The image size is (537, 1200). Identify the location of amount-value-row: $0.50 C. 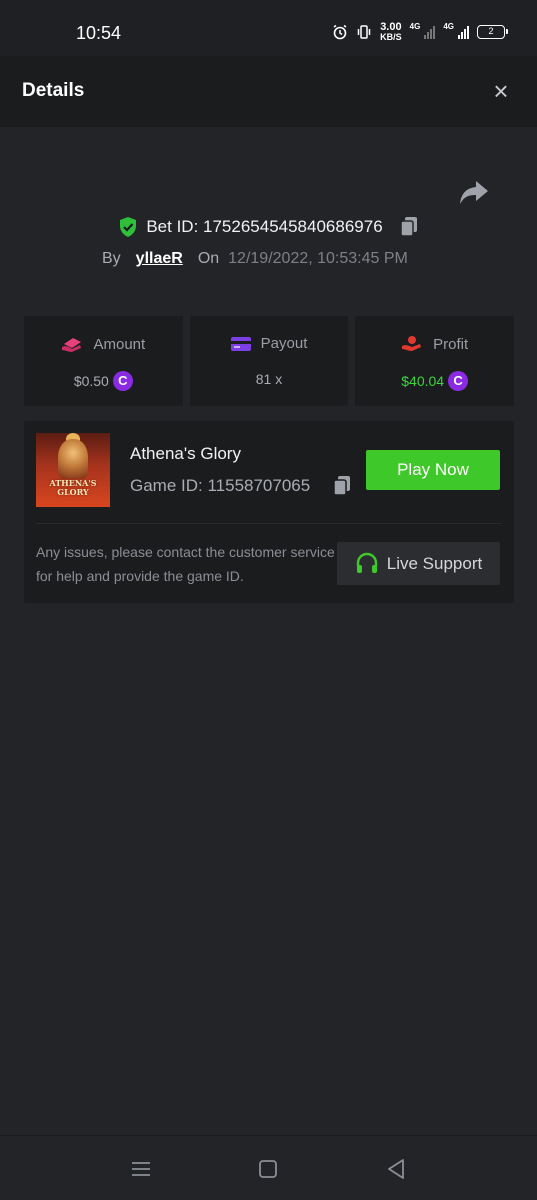
(103, 381).